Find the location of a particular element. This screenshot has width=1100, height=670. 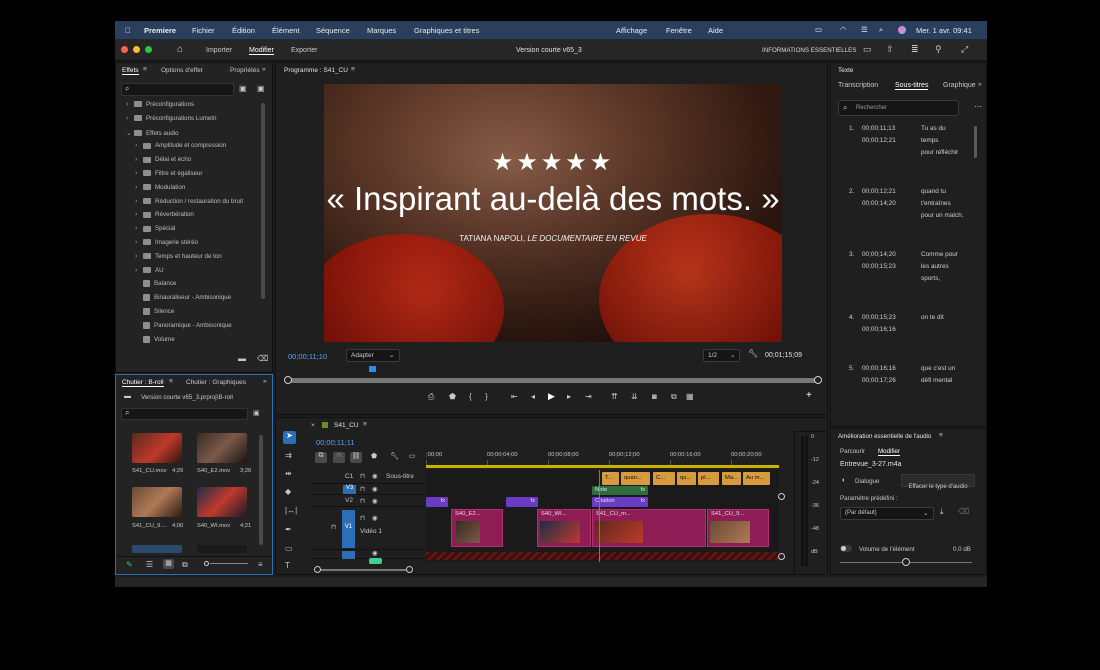

icon-view-icon: ▦ is located at coordinates (168, 564).